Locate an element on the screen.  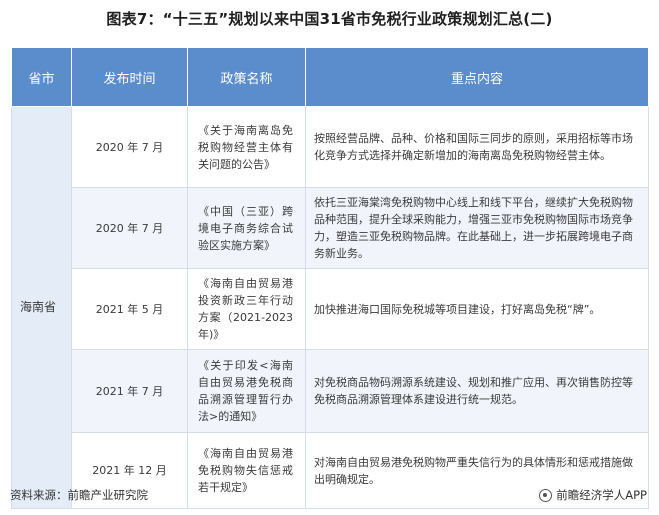
policy-name-cell: 《关于海南离岛免税购物经营主体有关问题的公告》 is located at coordinates (246, 147).